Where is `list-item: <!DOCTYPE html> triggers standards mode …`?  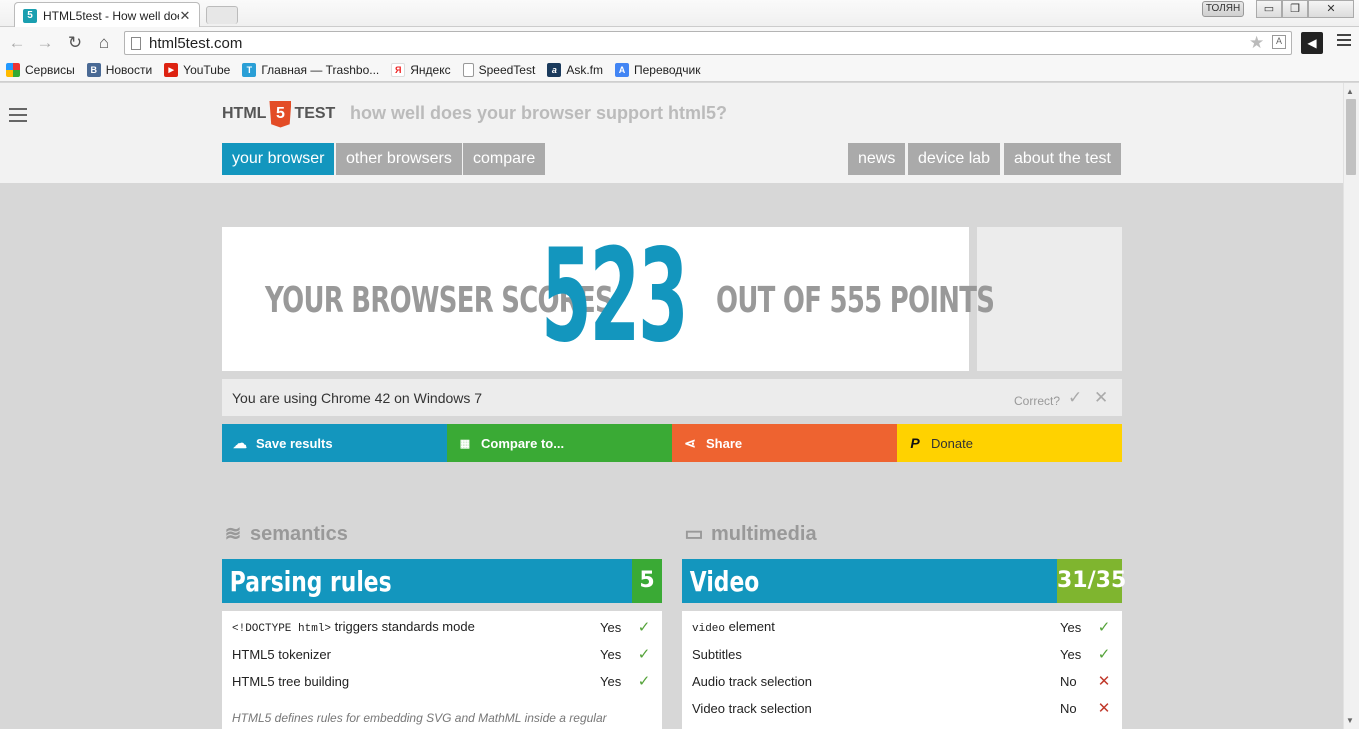 list-item: <!DOCTYPE html> triggers standards mode … is located at coordinates (442, 627).